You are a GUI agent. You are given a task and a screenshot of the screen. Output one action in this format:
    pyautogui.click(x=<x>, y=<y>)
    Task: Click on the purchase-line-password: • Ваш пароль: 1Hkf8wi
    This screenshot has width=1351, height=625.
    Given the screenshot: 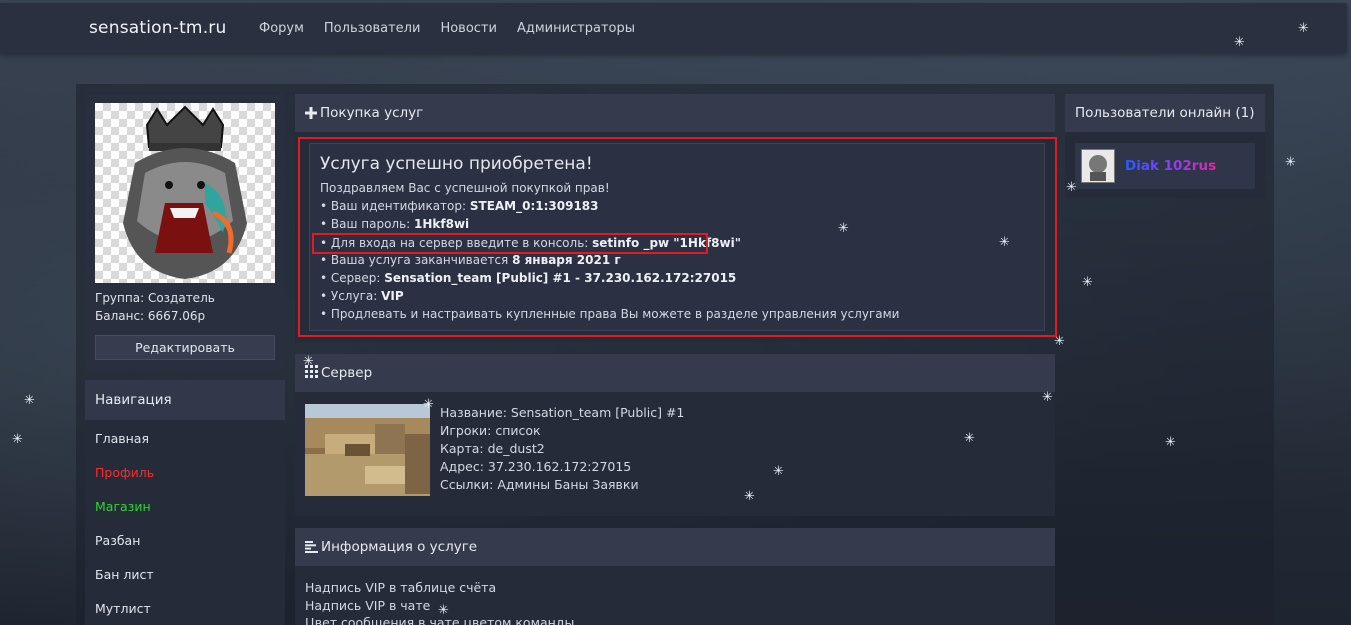 What is the action you would take?
    pyautogui.click(x=395, y=224)
    